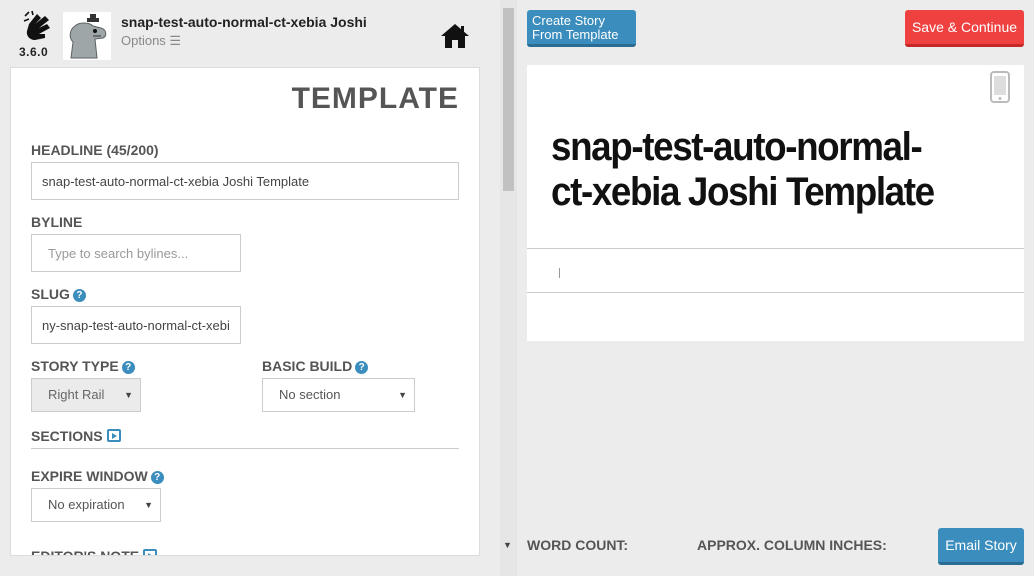  I want to click on expire-window-label-row: EXPIRE WINDOW?, so click(97, 476).